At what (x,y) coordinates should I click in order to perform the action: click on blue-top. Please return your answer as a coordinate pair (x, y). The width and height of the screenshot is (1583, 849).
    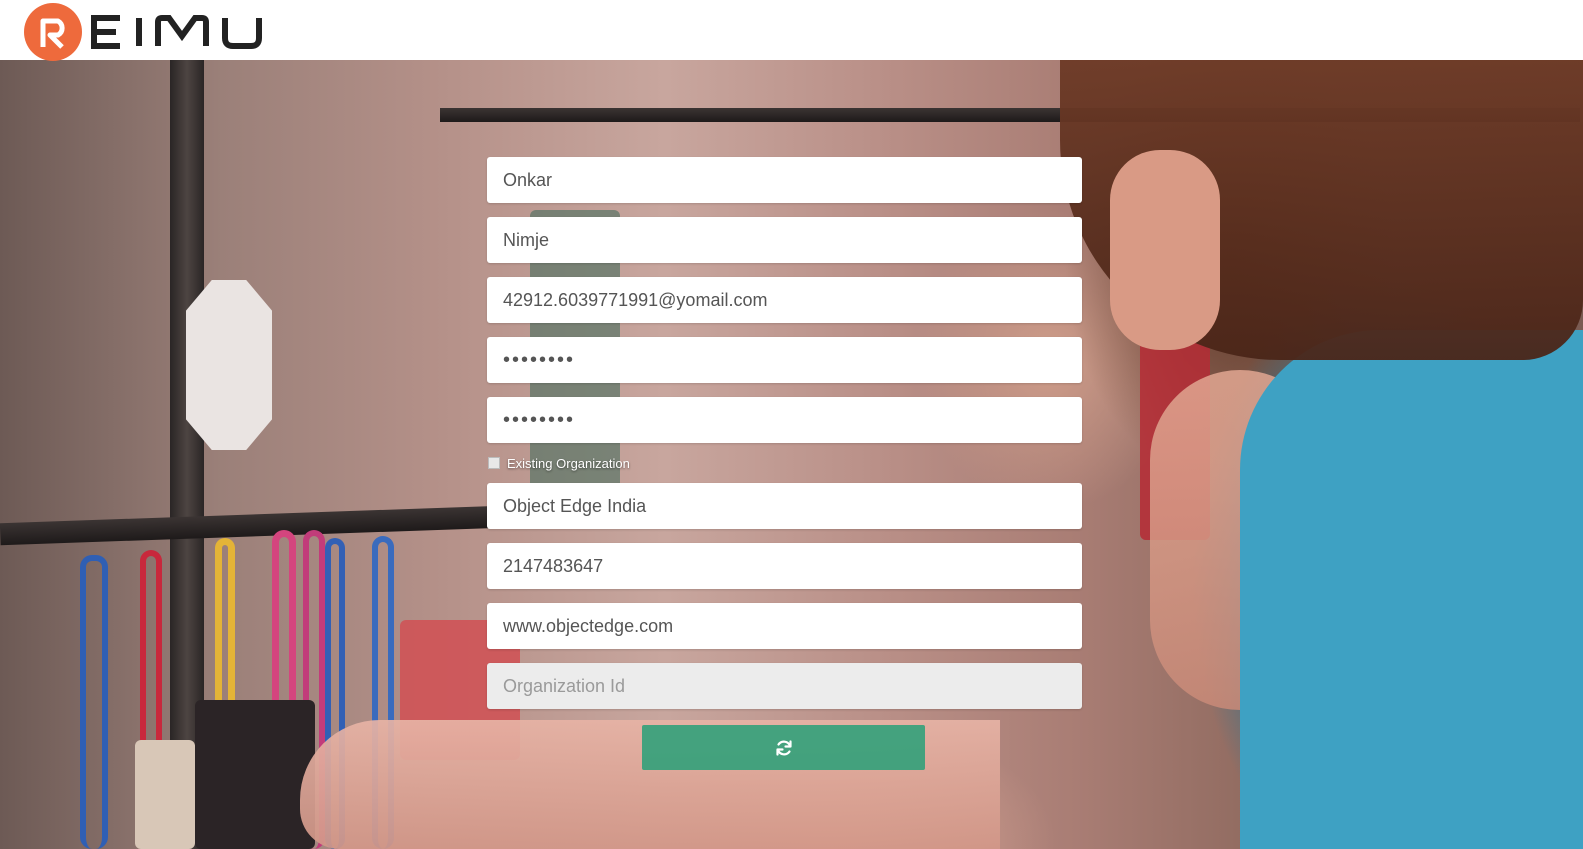
    Looking at the image, I should click on (1411, 589).